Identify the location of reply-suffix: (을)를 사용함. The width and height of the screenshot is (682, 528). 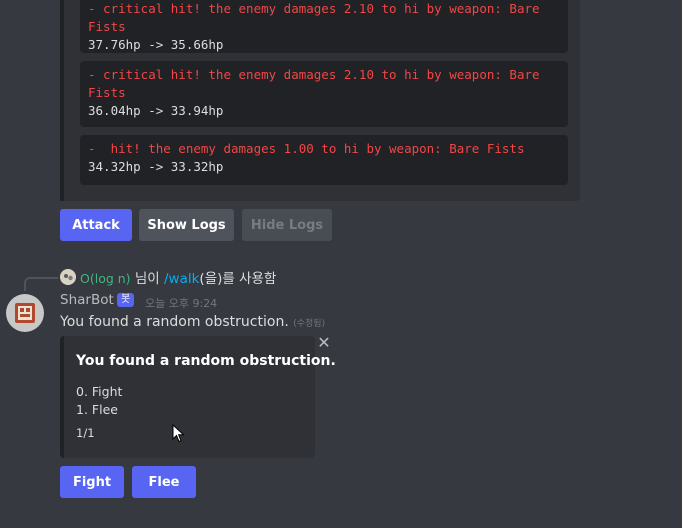
(238, 279).